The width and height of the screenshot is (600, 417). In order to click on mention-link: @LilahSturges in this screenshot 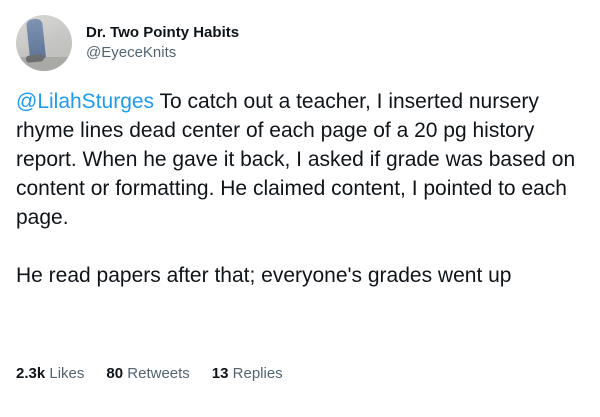, I will do `click(85, 101)`.